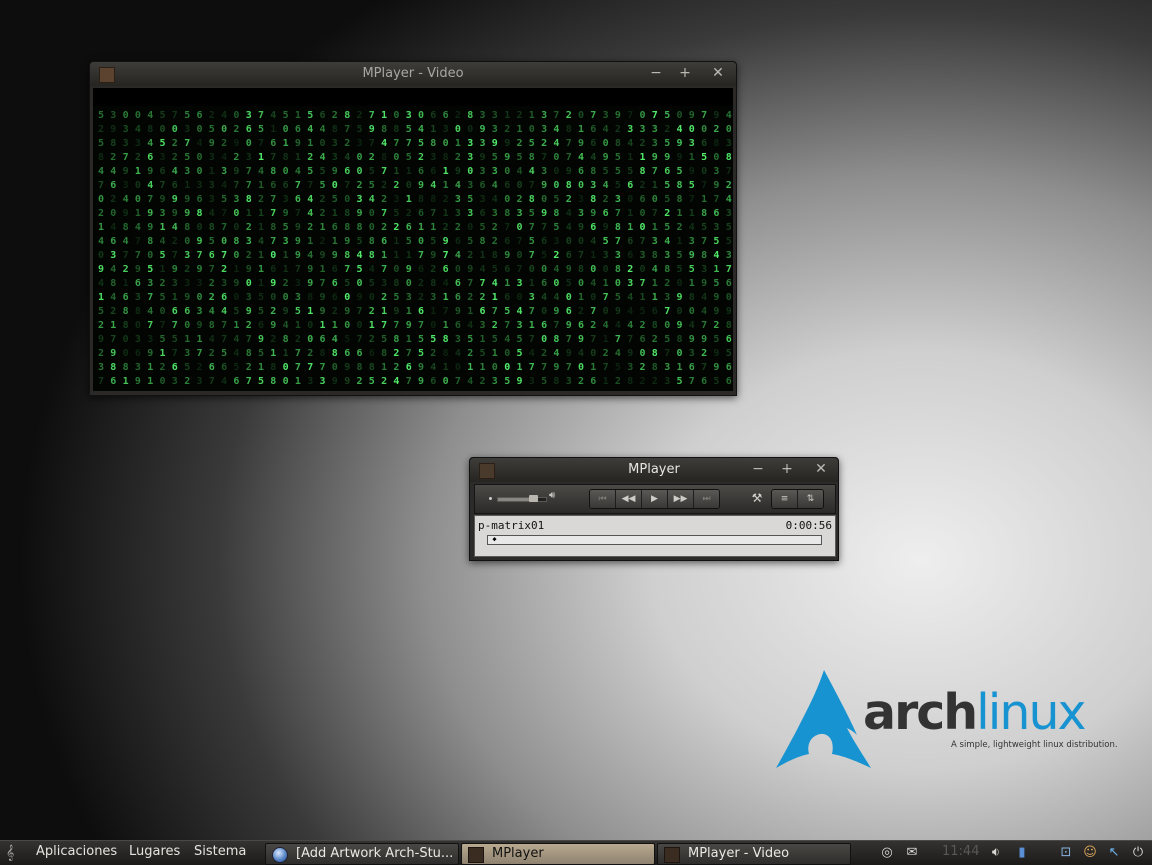 This screenshot has height=865, width=1152. What do you see at coordinates (511, 525) in the screenshot?
I see `track-title: p-matrix01` at bounding box center [511, 525].